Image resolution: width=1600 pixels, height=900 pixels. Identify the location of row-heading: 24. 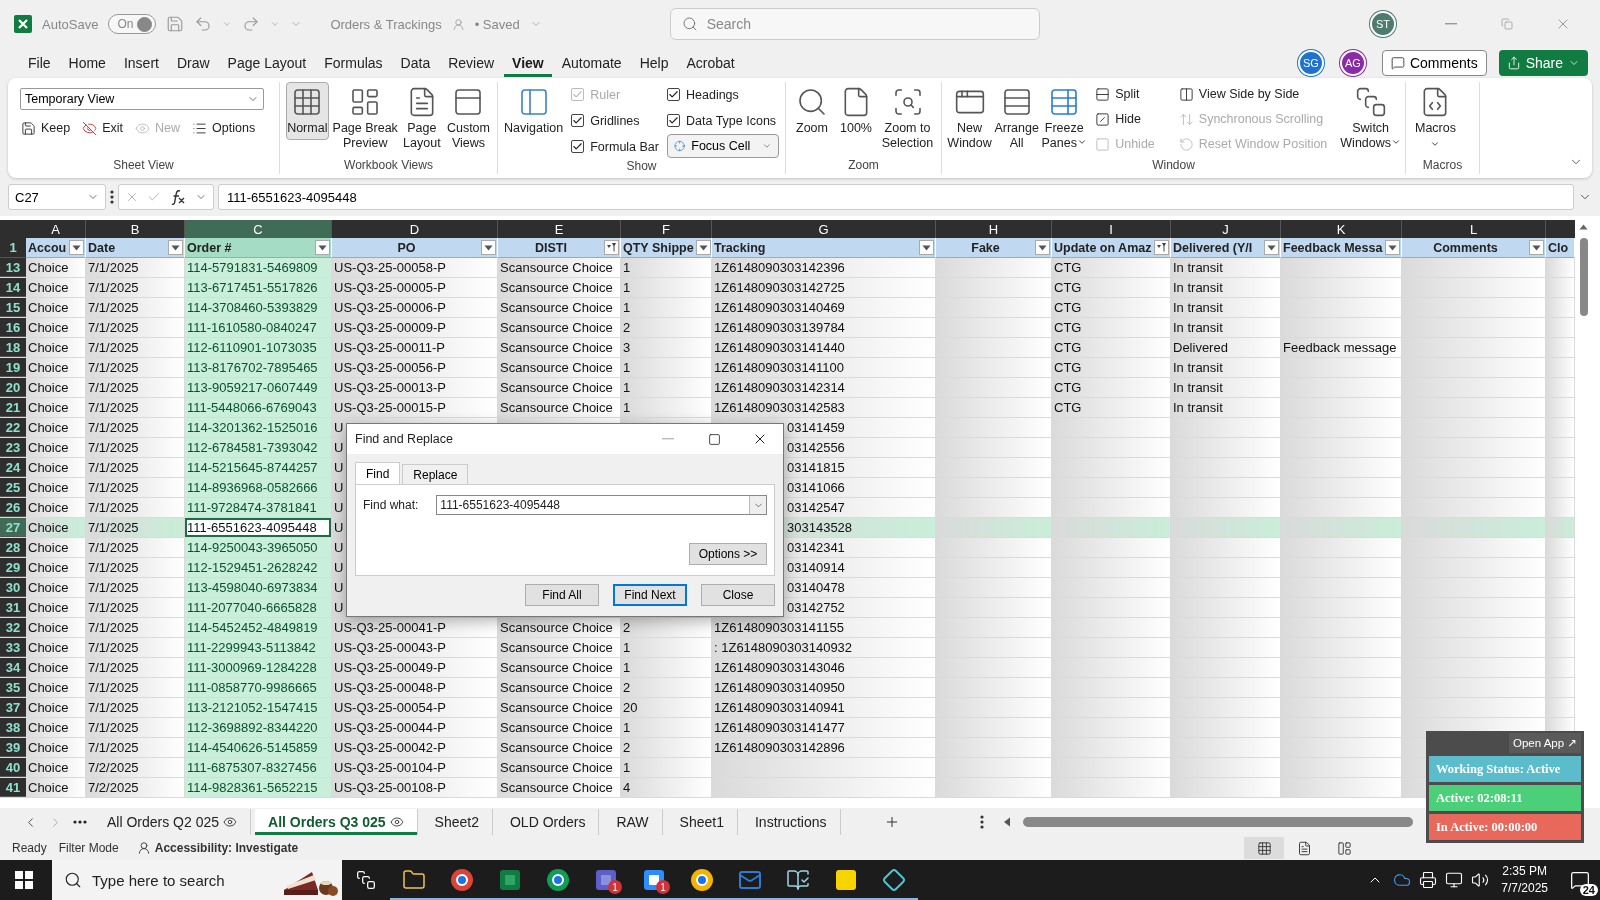
(13, 467).